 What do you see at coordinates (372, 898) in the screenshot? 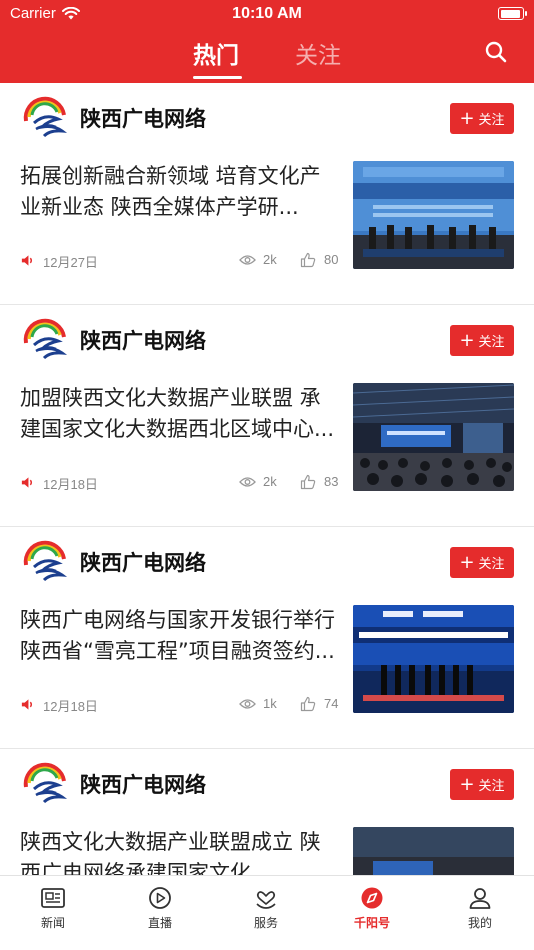
I see `compass-icon` at bounding box center [372, 898].